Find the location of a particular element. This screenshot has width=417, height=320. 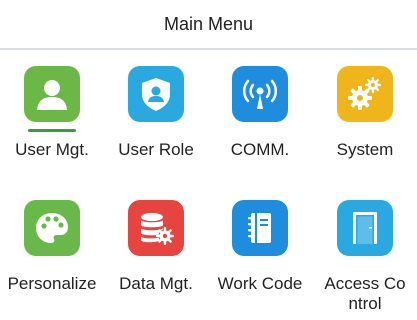

antenna-icon is located at coordinates (260, 94).